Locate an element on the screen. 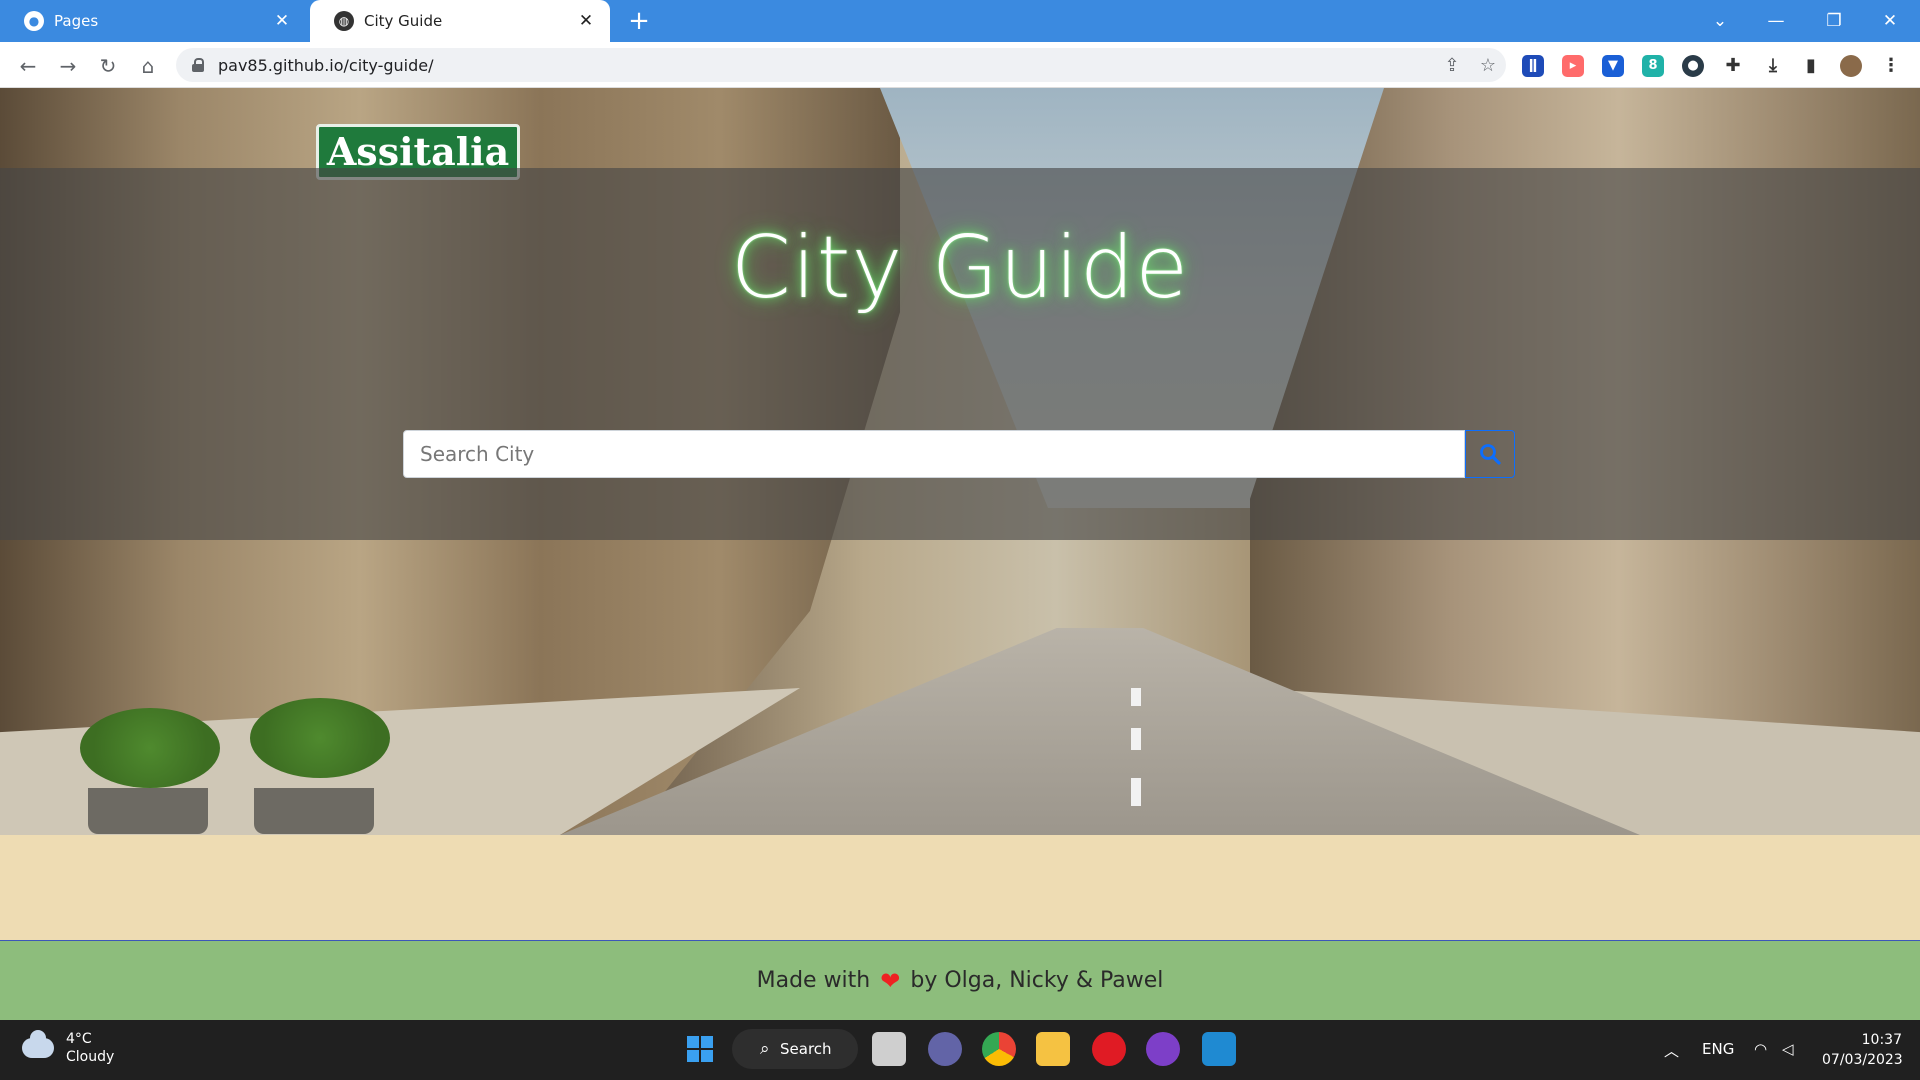 The image size is (1920, 1080). browser-tab-strip: ● Pages ✕ ◍ City Guide ✕ + ⌄ — ❐ ✕ is located at coordinates (960, 21).